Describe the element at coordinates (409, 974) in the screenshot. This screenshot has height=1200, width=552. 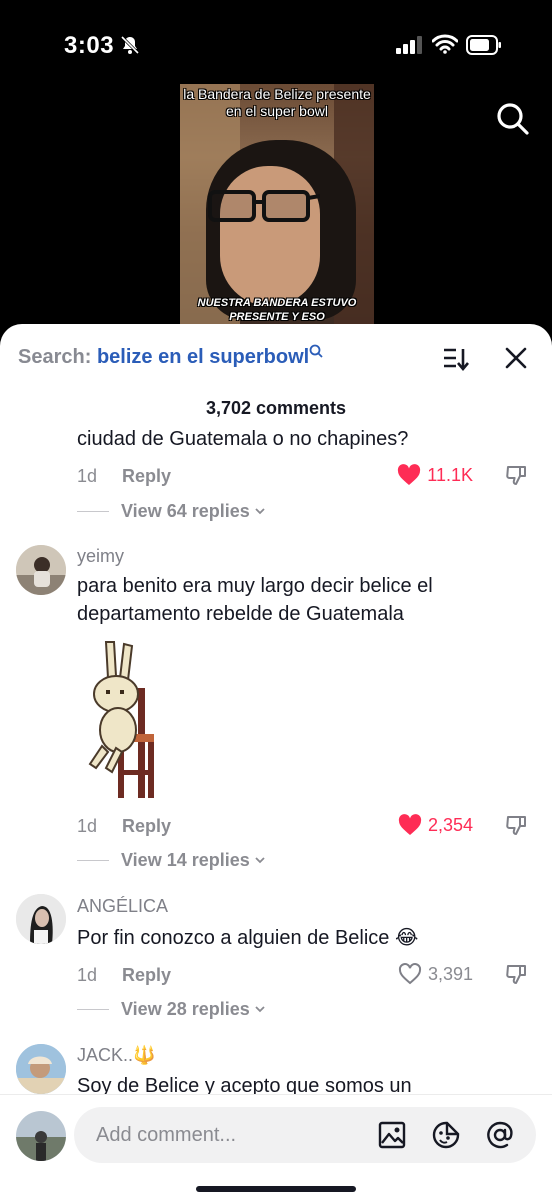
I see `heart-outline-icon` at that location.